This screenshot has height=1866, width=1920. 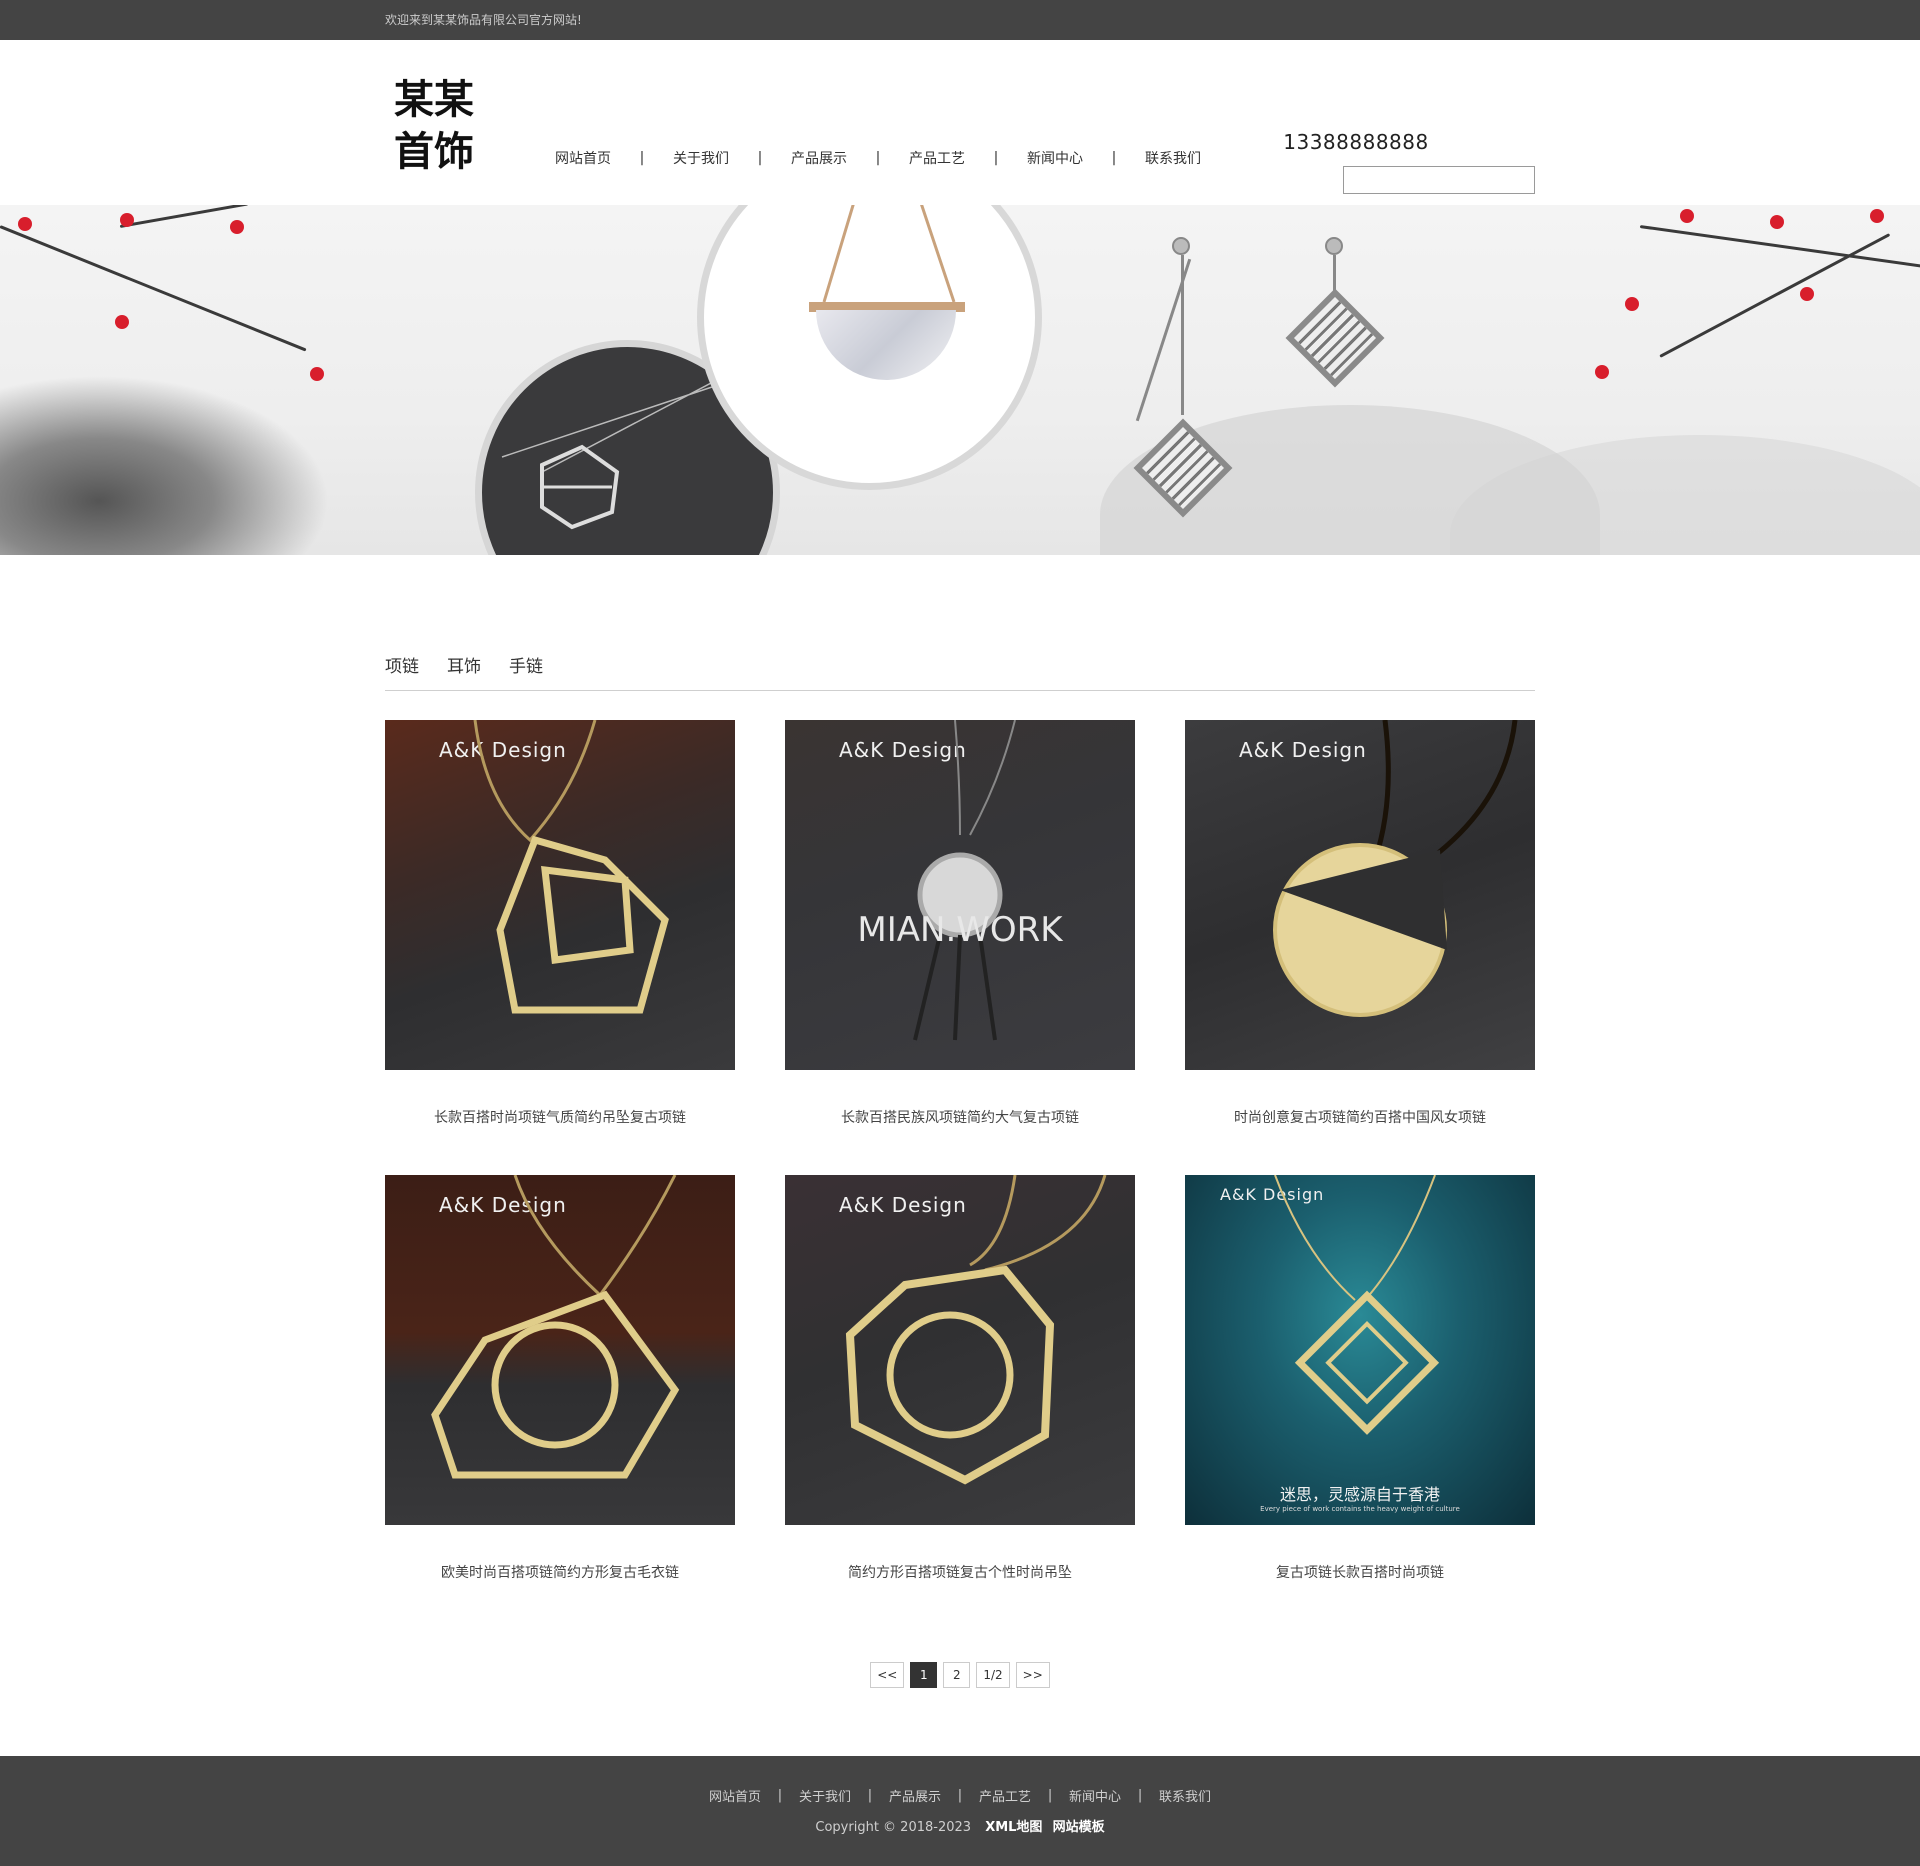 What do you see at coordinates (1359, 1494) in the screenshot?
I see `image-caption: 迷思，灵感源自于香港` at bounding box center [1359, 1494].